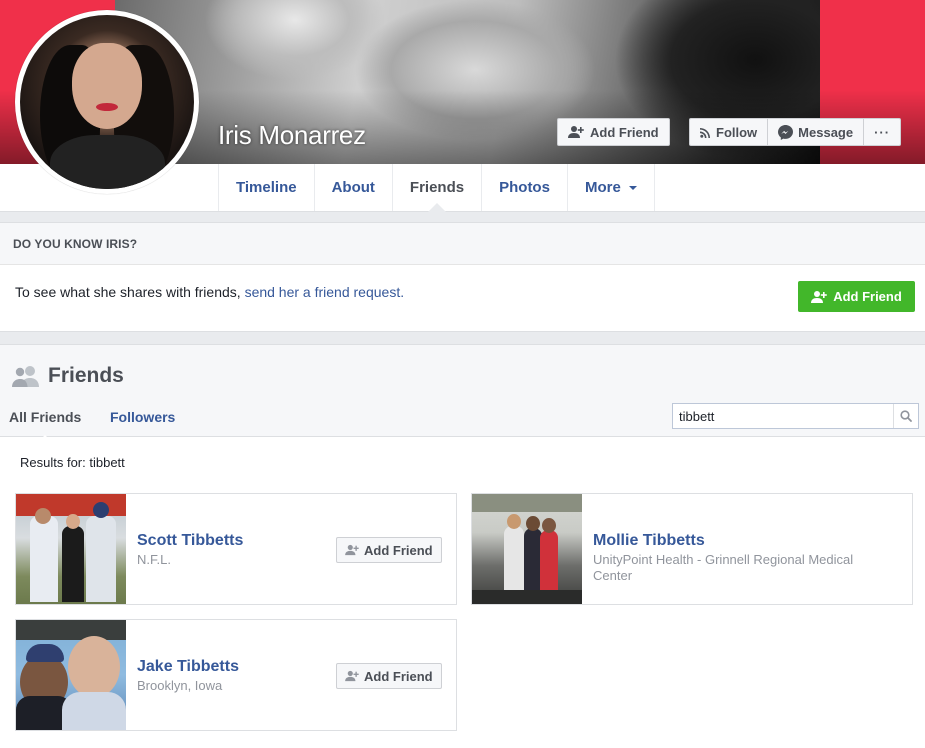 The image size is (925, 748). I want to click on tab-photos: Photos, so click(525, 187).